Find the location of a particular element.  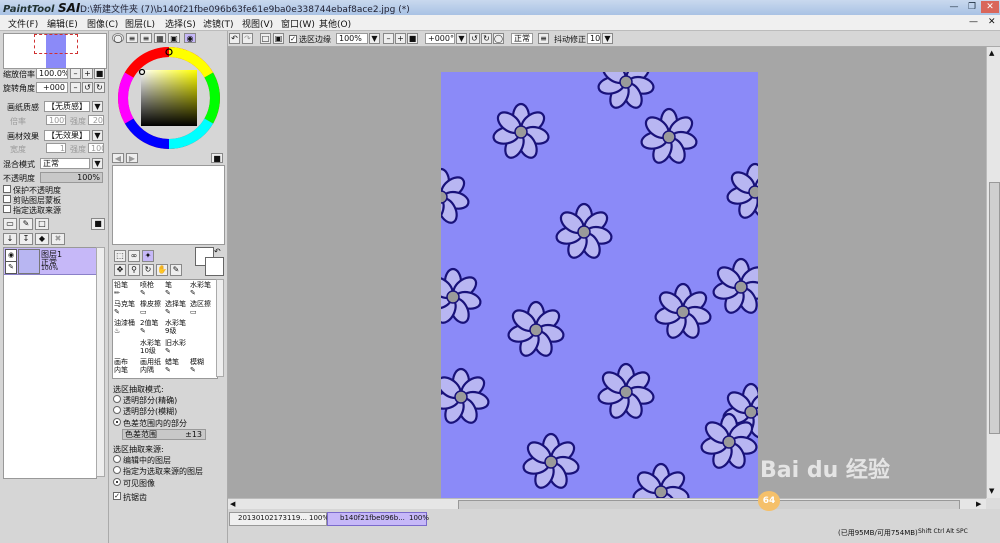

delete-layer-icon: ■ is located at coordinates (98, 224).